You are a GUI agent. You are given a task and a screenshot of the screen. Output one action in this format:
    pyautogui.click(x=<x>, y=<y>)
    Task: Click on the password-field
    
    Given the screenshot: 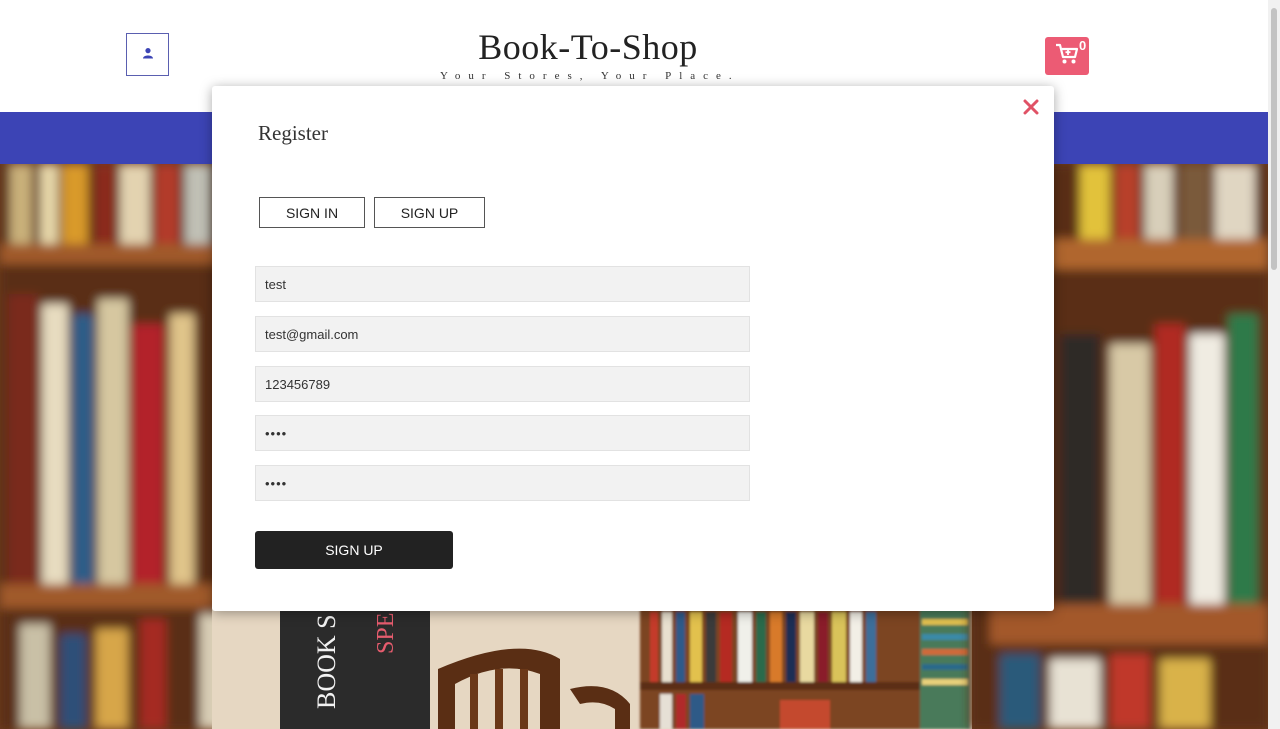 What is the action you would take?
    pyautogui.click(x=502, y=433)
    